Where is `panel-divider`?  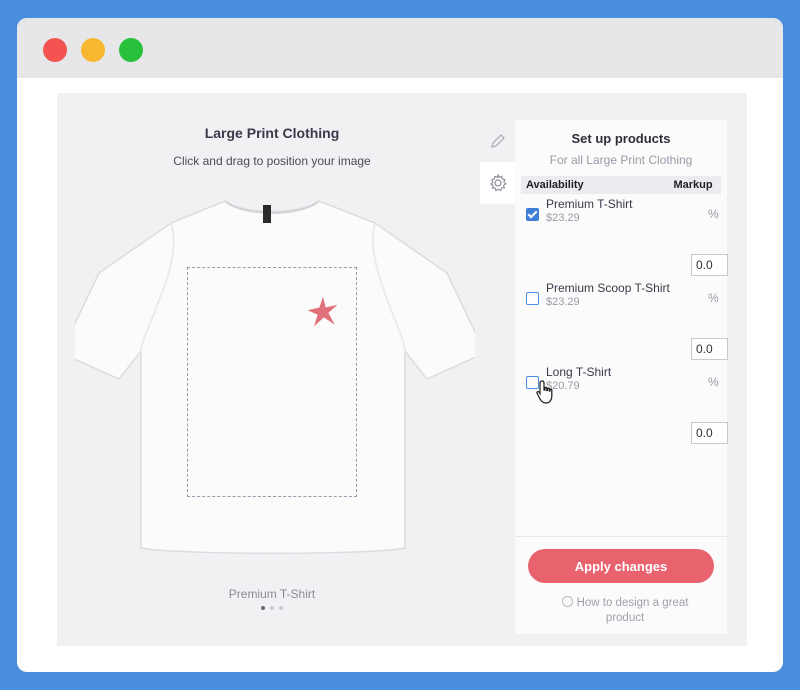
panel-divider is located at coordinates (621, 536).